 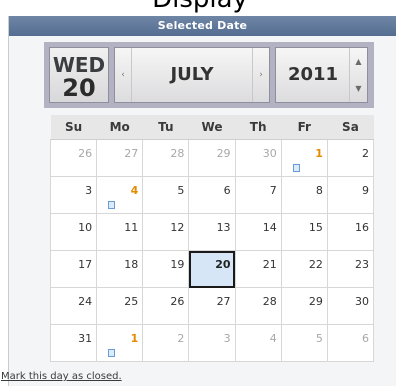 I want to click on month-selector: ‹ JULY ›, so click(x=192, y=75).